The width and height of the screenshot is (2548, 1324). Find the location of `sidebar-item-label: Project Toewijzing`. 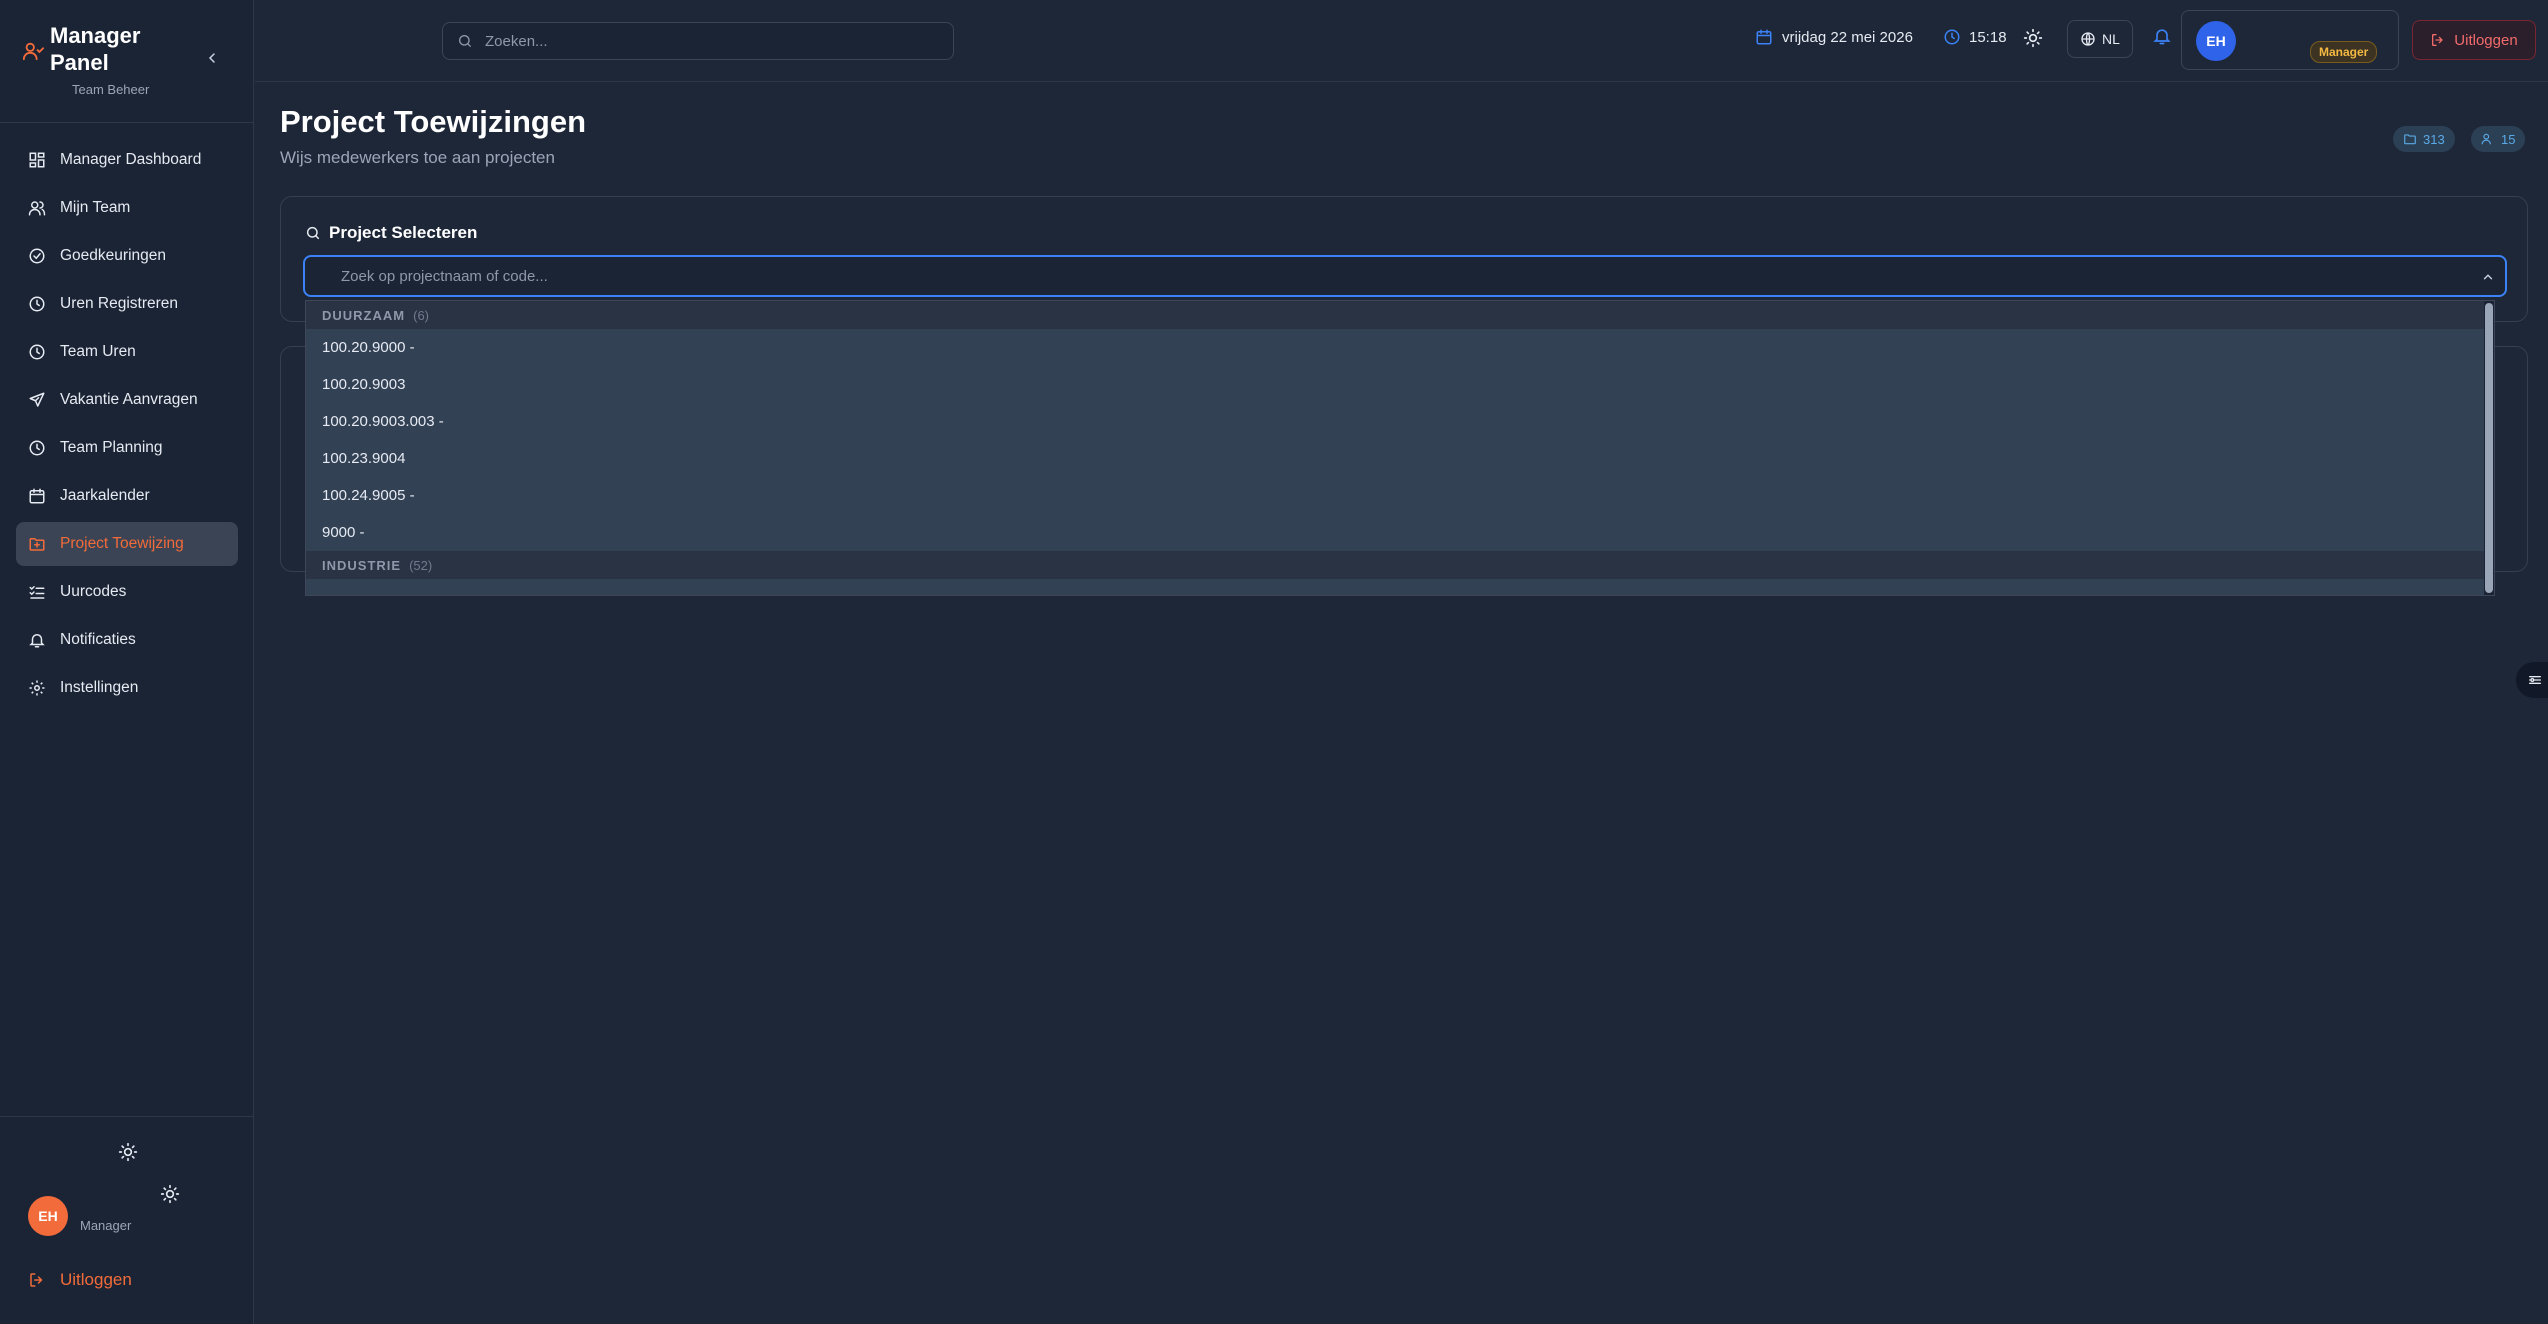

sidebar-item-label: Project Toewijzing is located at coordinates (122, 543).